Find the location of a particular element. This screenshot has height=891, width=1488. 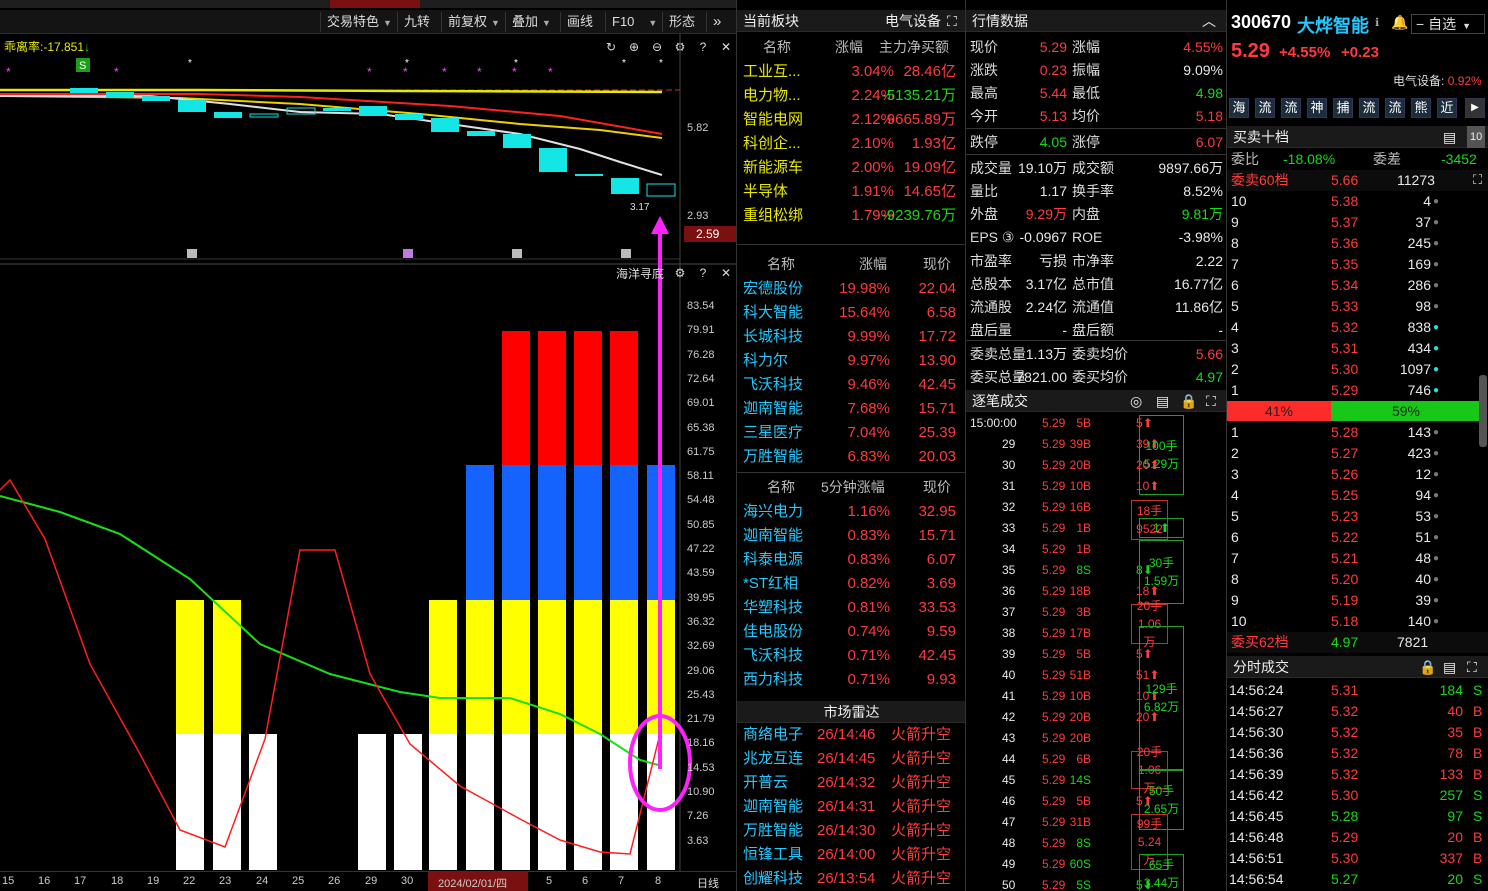

stock-name: 宏德股份 is located at coordinates (773, 289).